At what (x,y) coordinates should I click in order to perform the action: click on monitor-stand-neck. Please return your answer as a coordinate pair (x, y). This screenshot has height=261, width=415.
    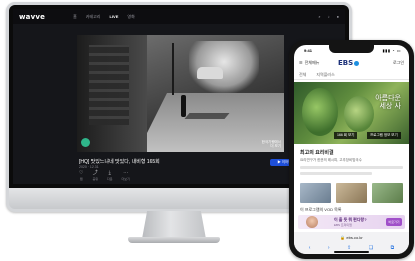
    Looking at the image, I should click on (174, 225).